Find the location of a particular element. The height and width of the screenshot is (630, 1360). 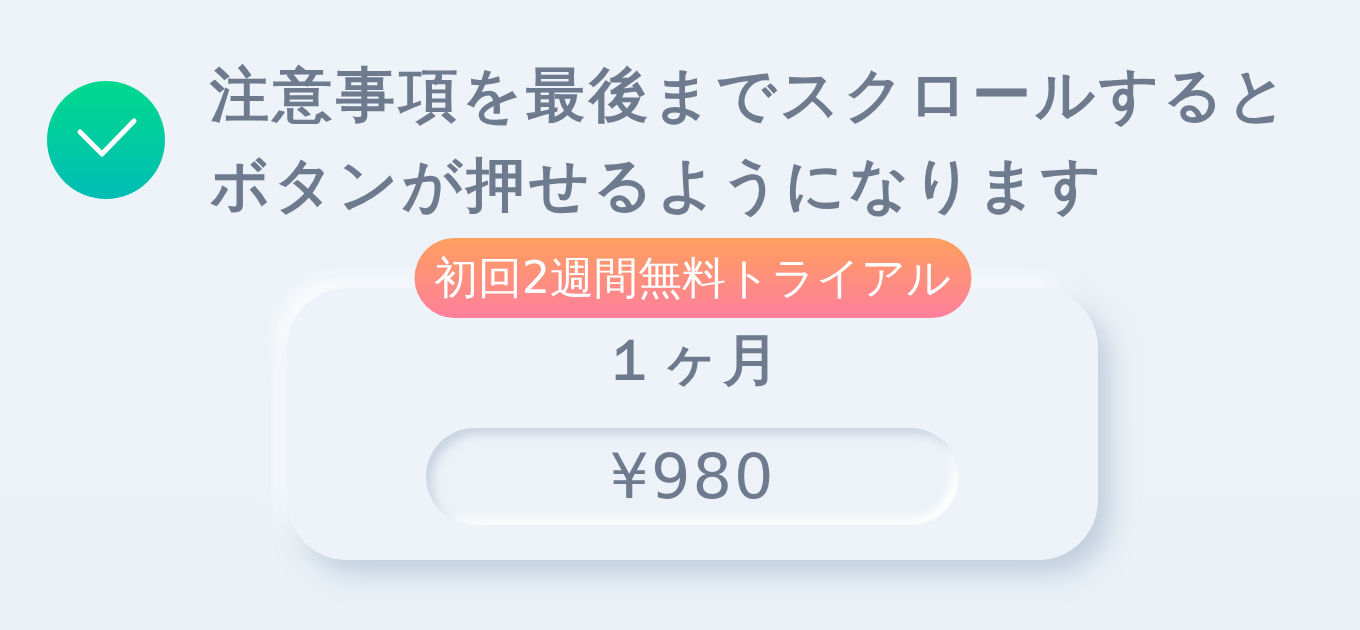

trial-badge: 初回2週間無料トライアル is located at coordinates (692, 278).